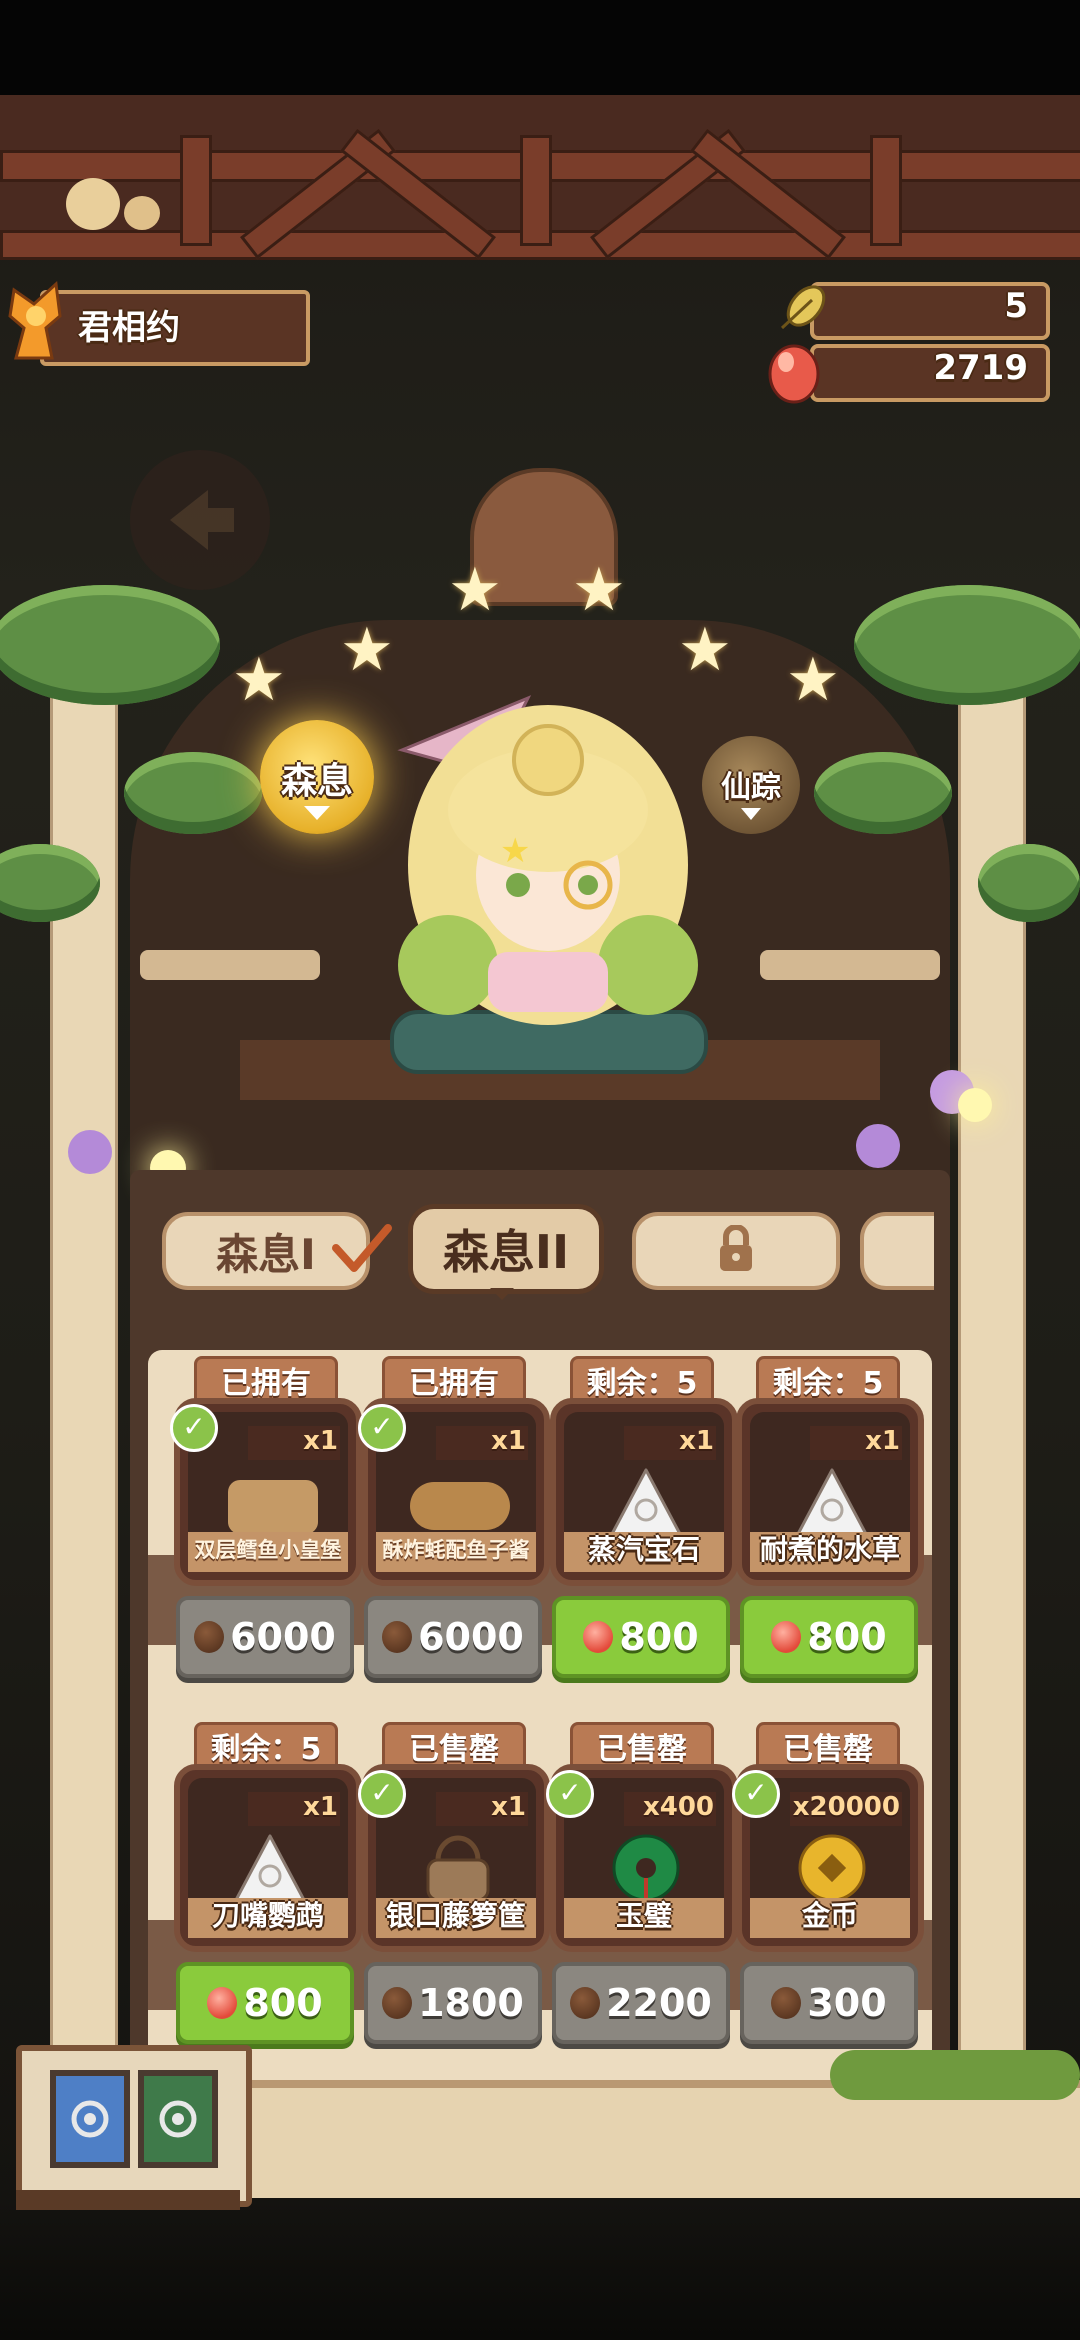  Describe the element at coordinates (678, 1807) in the screenshot. I see `item-qty: x400` at that location.